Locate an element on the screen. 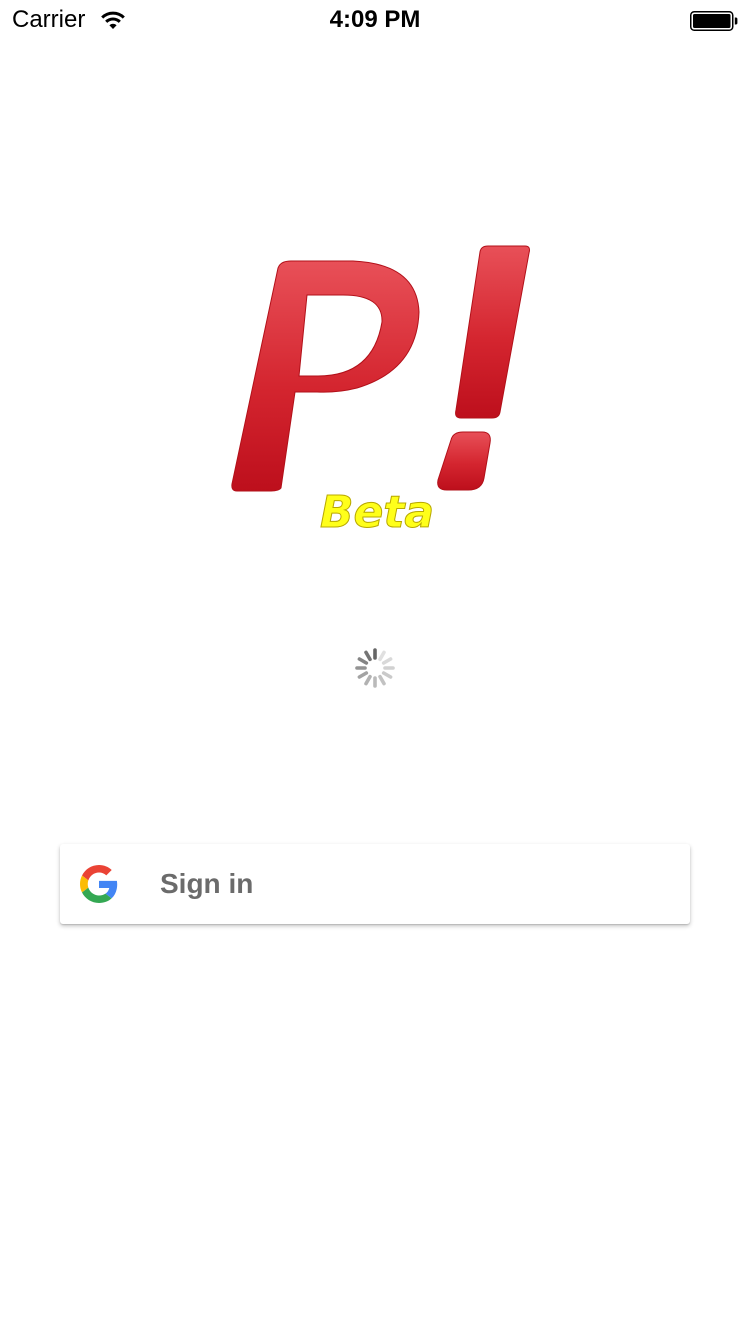 The height and width of the screenshot is (1334, 750). signin-label: Sign in is located at coordinates (207, 883).